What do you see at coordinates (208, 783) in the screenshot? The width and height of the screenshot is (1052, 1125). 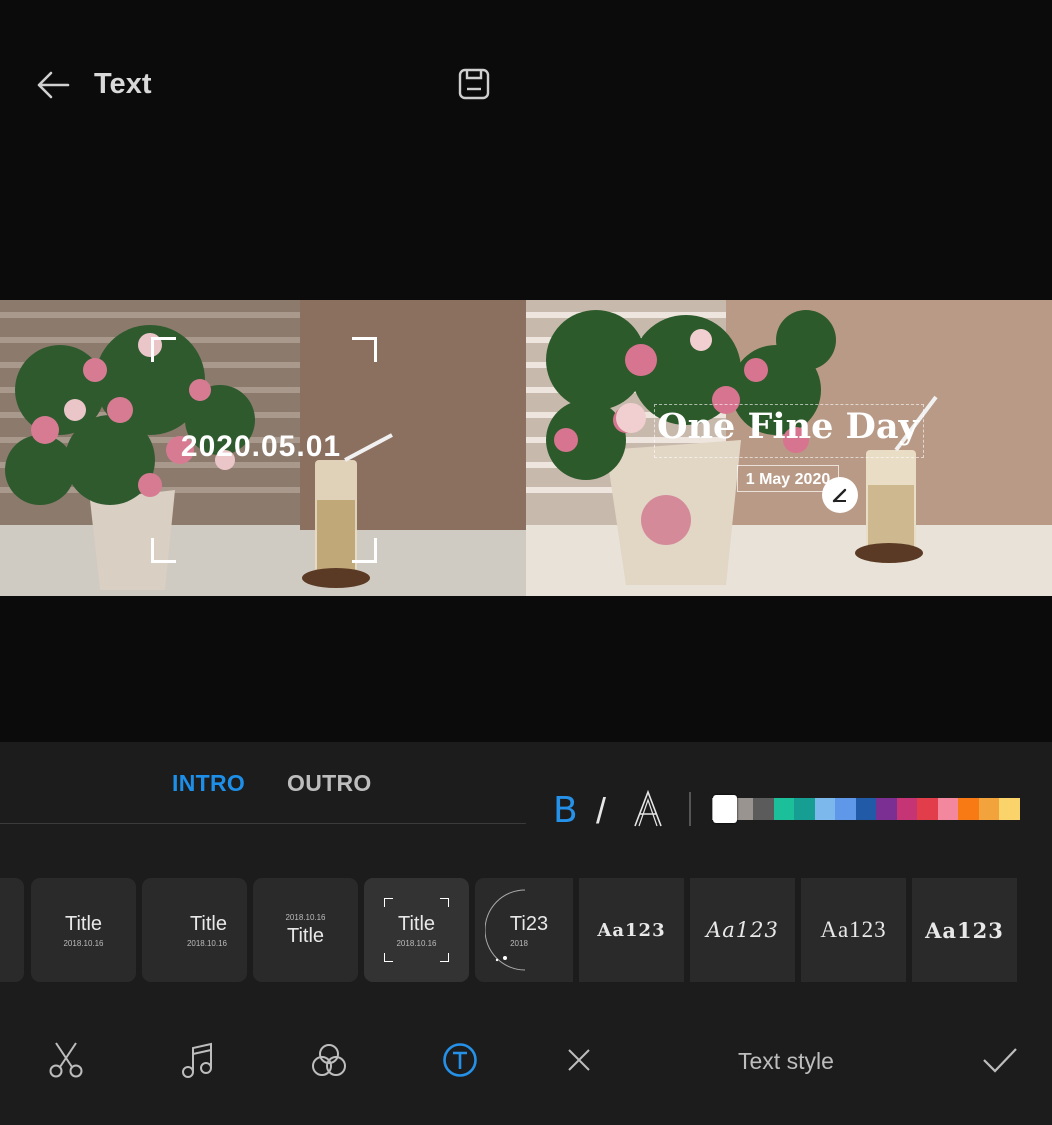 I see `tab-intro: INTRO` at bounding box center [208, 783].